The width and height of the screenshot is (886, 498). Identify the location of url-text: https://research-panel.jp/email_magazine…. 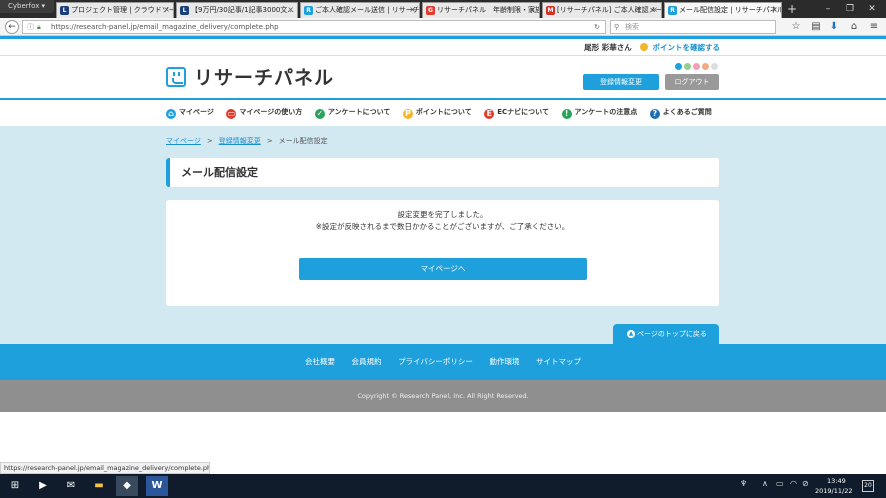
(165, 27).